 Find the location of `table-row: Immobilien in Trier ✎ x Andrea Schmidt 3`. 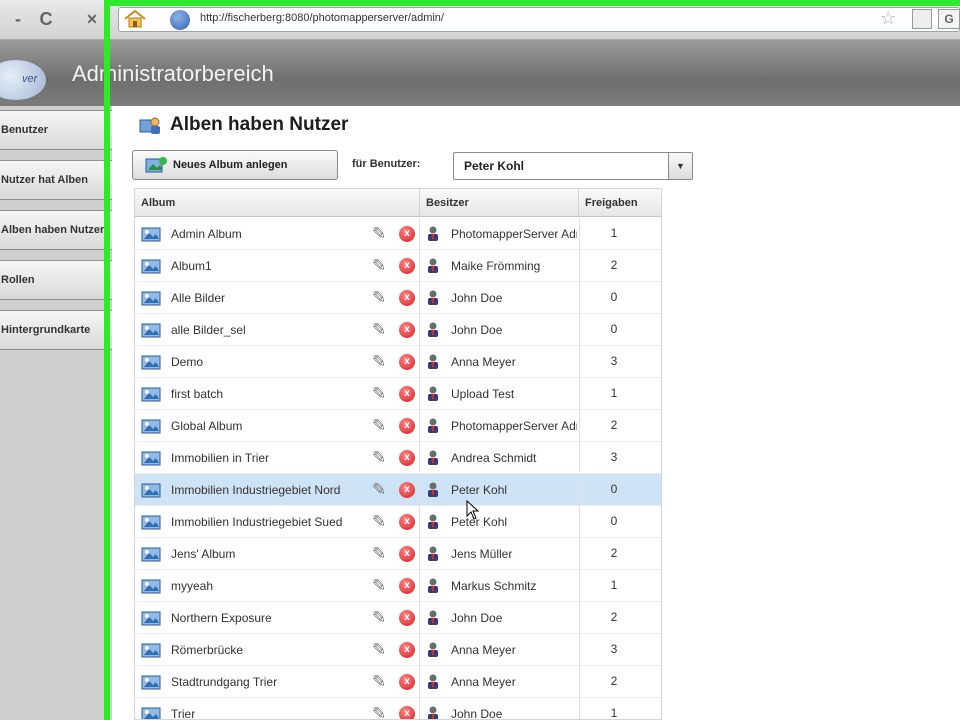

table-row: Immobilien in Trier ✎ x Andrea Schmidt 3 is located at coordinates (398, 458).